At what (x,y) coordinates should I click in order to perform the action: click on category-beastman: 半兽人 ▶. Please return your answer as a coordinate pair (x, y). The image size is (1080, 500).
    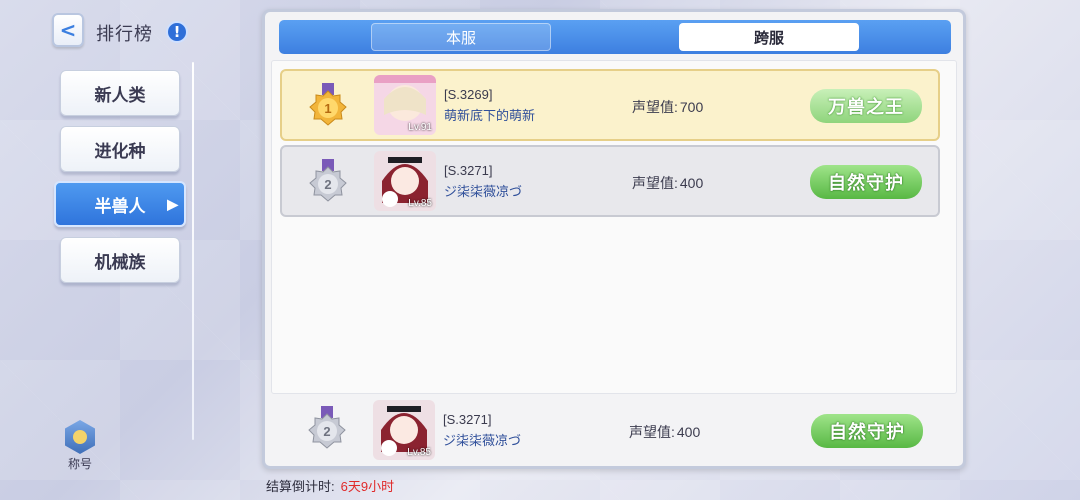
    Looking at the image, I should click on (120, 204).